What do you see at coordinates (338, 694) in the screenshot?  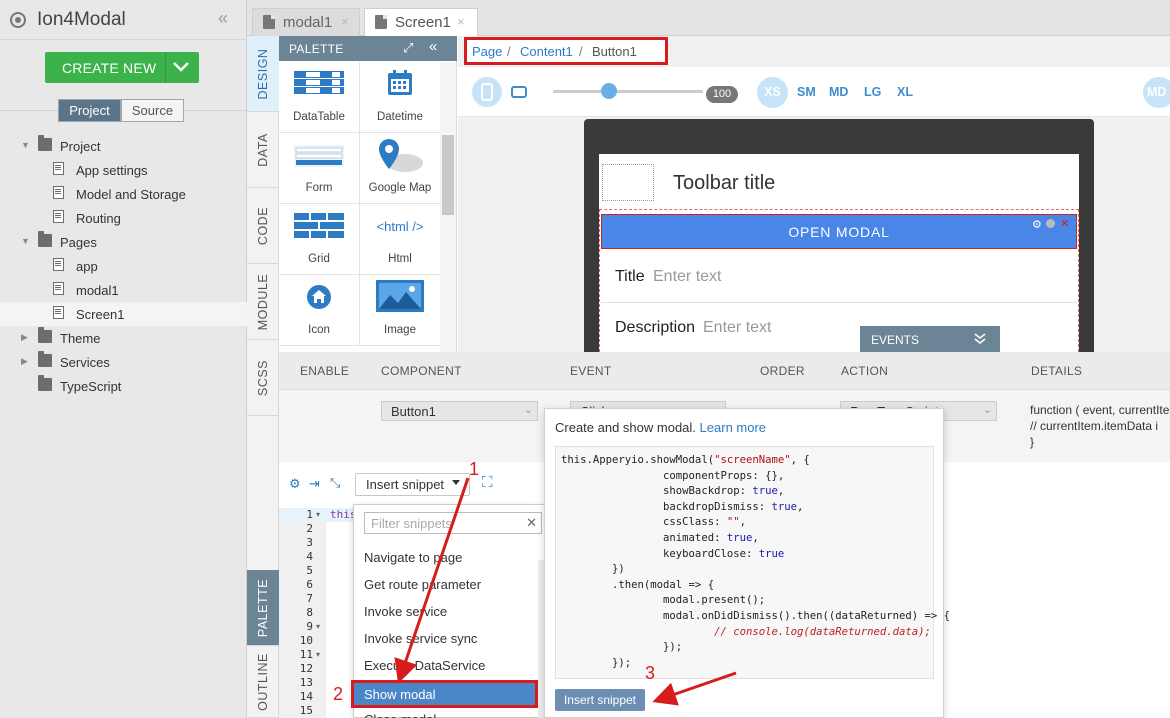 I see `annotation-number-2: 2` at bounding box center [338, 694].